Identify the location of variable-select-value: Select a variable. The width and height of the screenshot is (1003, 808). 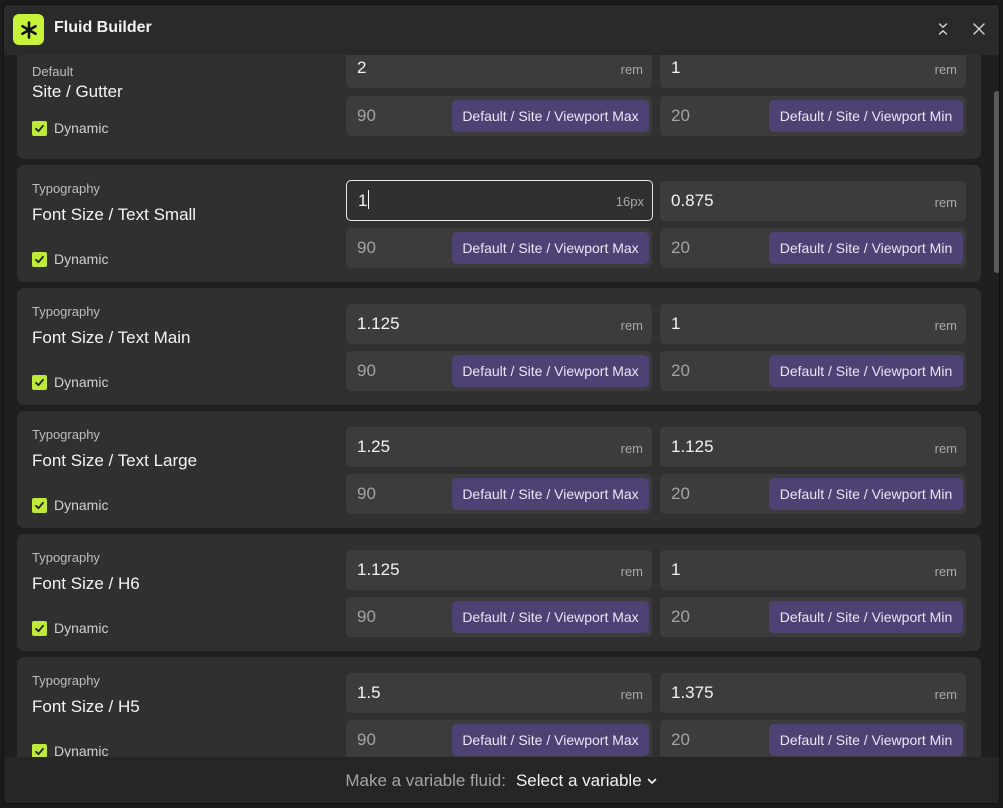
(578, 780).